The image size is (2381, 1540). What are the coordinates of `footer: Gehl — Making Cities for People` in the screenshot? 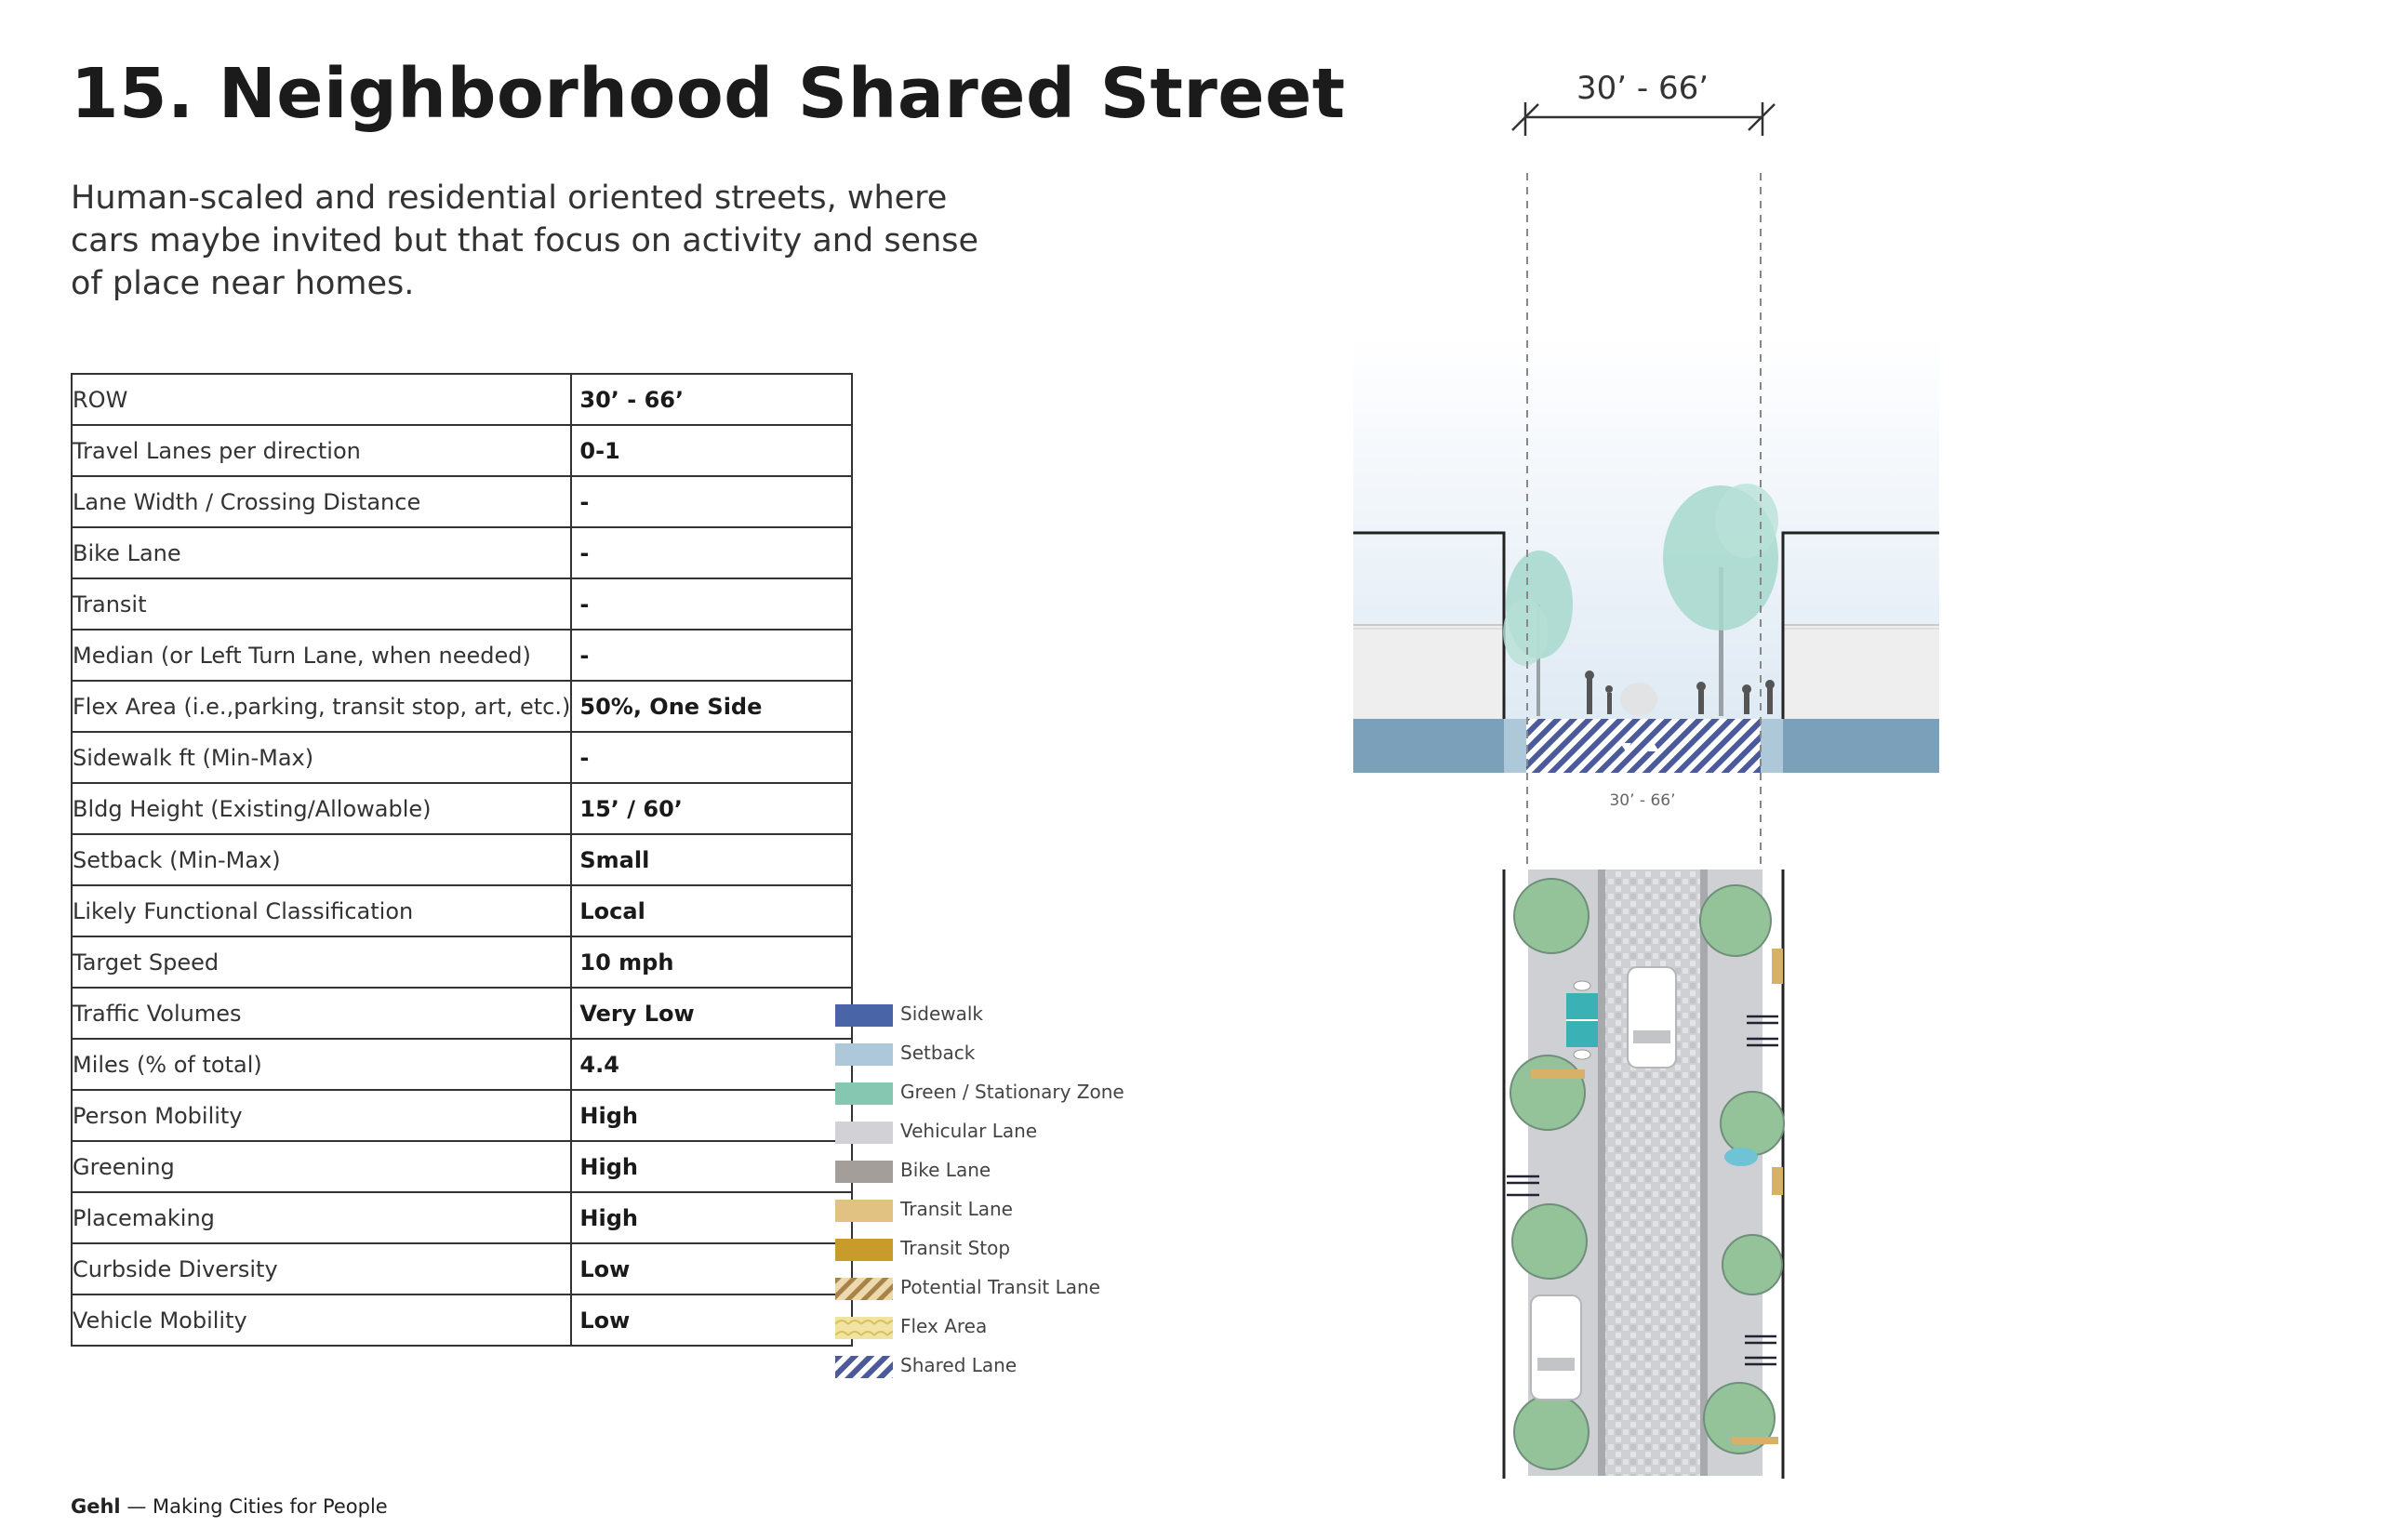 It's located at (229, 1506).